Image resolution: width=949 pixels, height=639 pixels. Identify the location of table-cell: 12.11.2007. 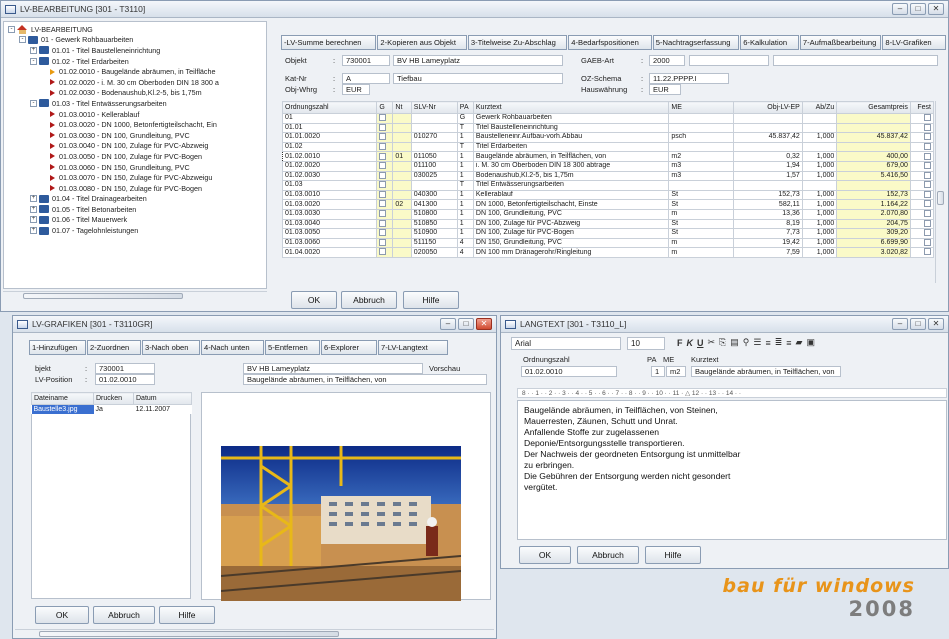
(163, 410).